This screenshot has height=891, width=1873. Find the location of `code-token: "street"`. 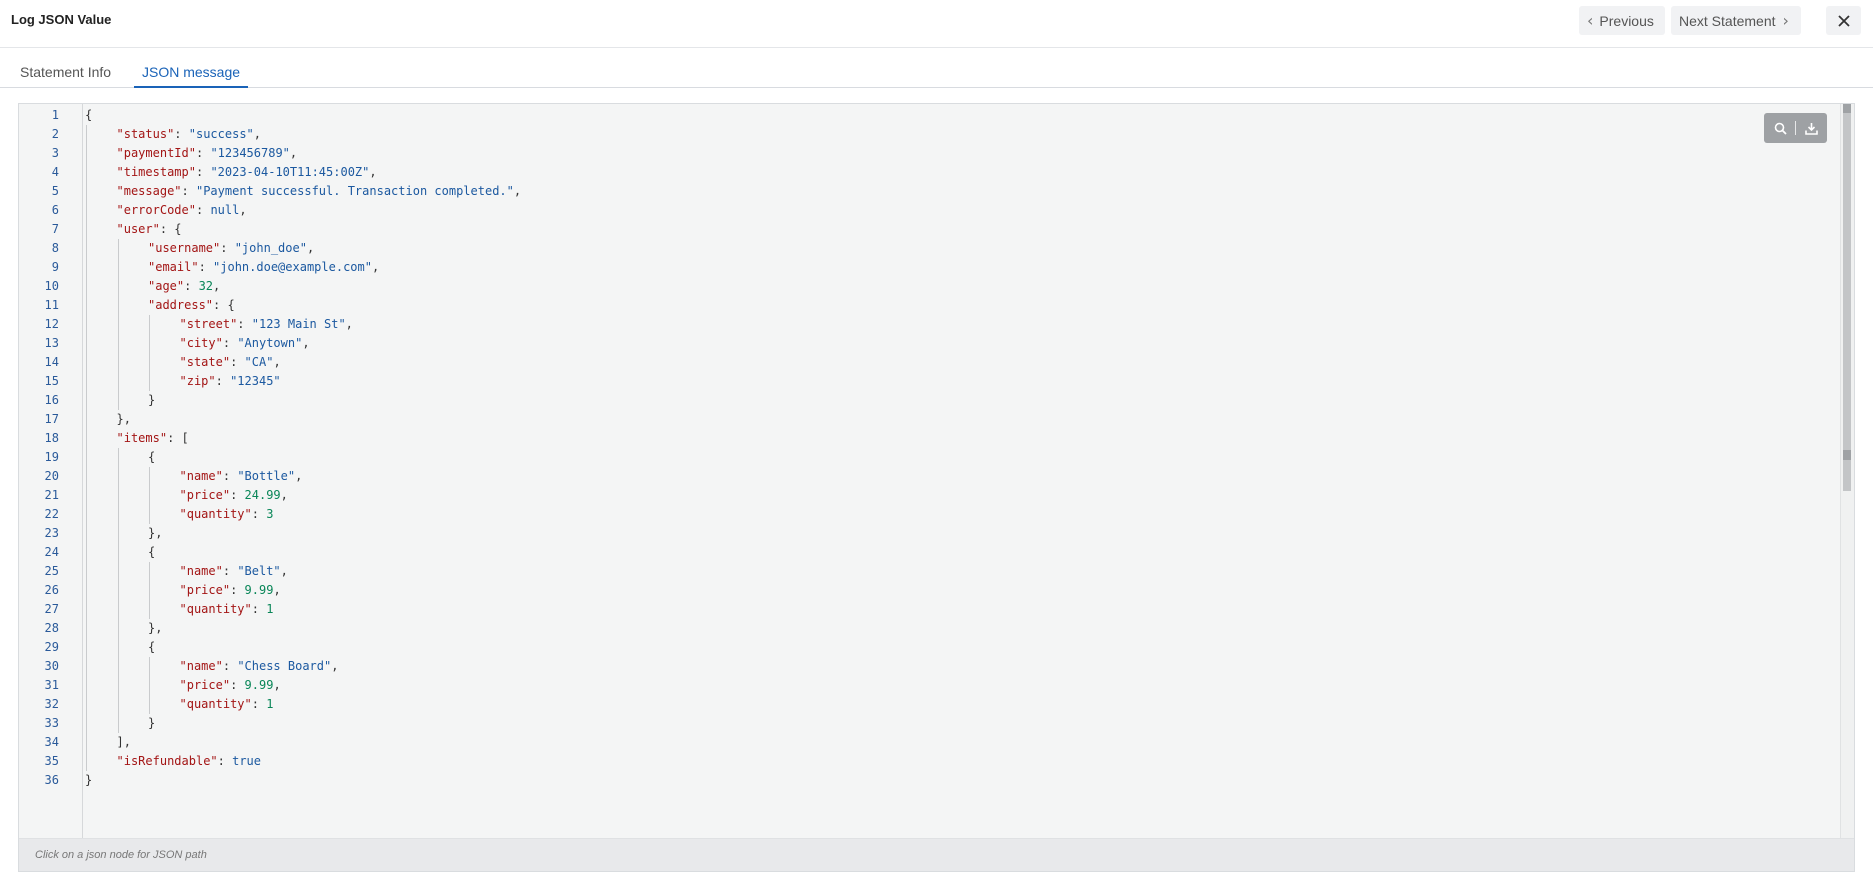

code-token: "street" is located at coordinates (208, 324).